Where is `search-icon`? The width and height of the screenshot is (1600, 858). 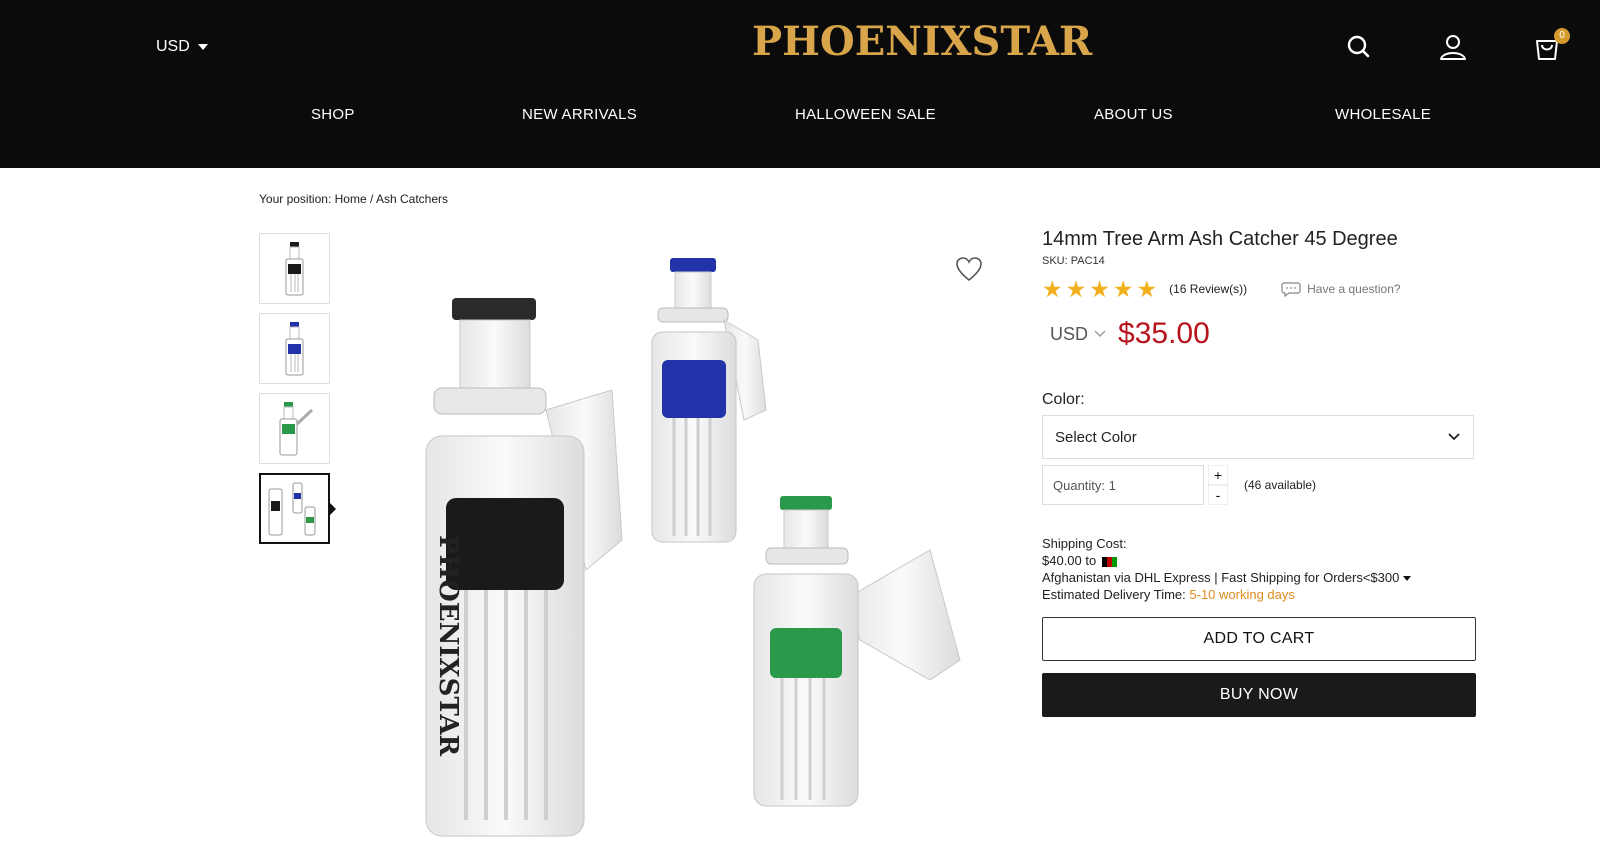 search-icon is located at coordinates (1358, 46).